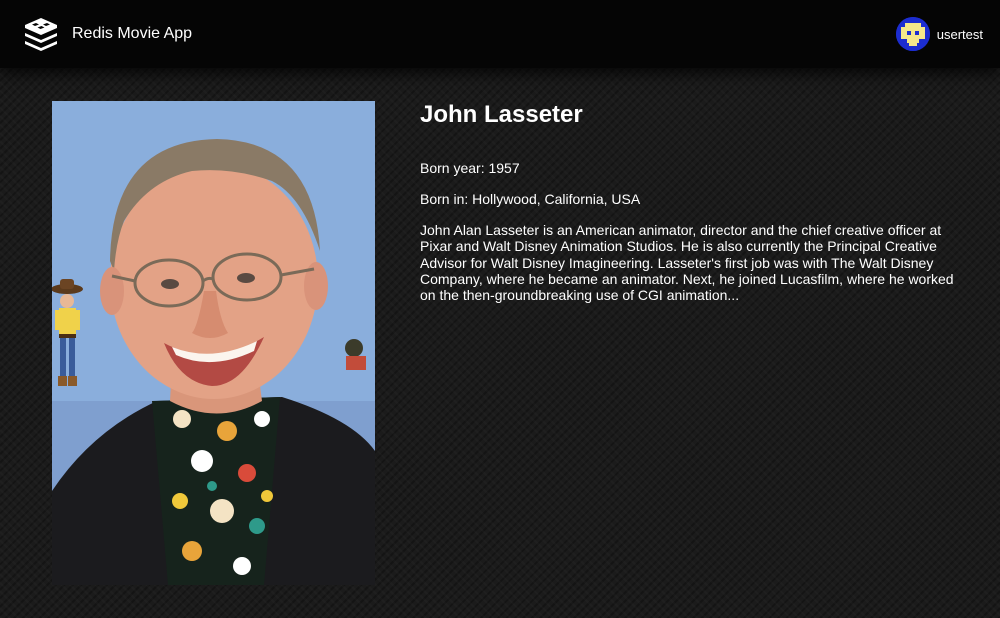 The height and width of the screenshot is (618, 1000). I want to click on username-label: usertest, so click(959, 34).